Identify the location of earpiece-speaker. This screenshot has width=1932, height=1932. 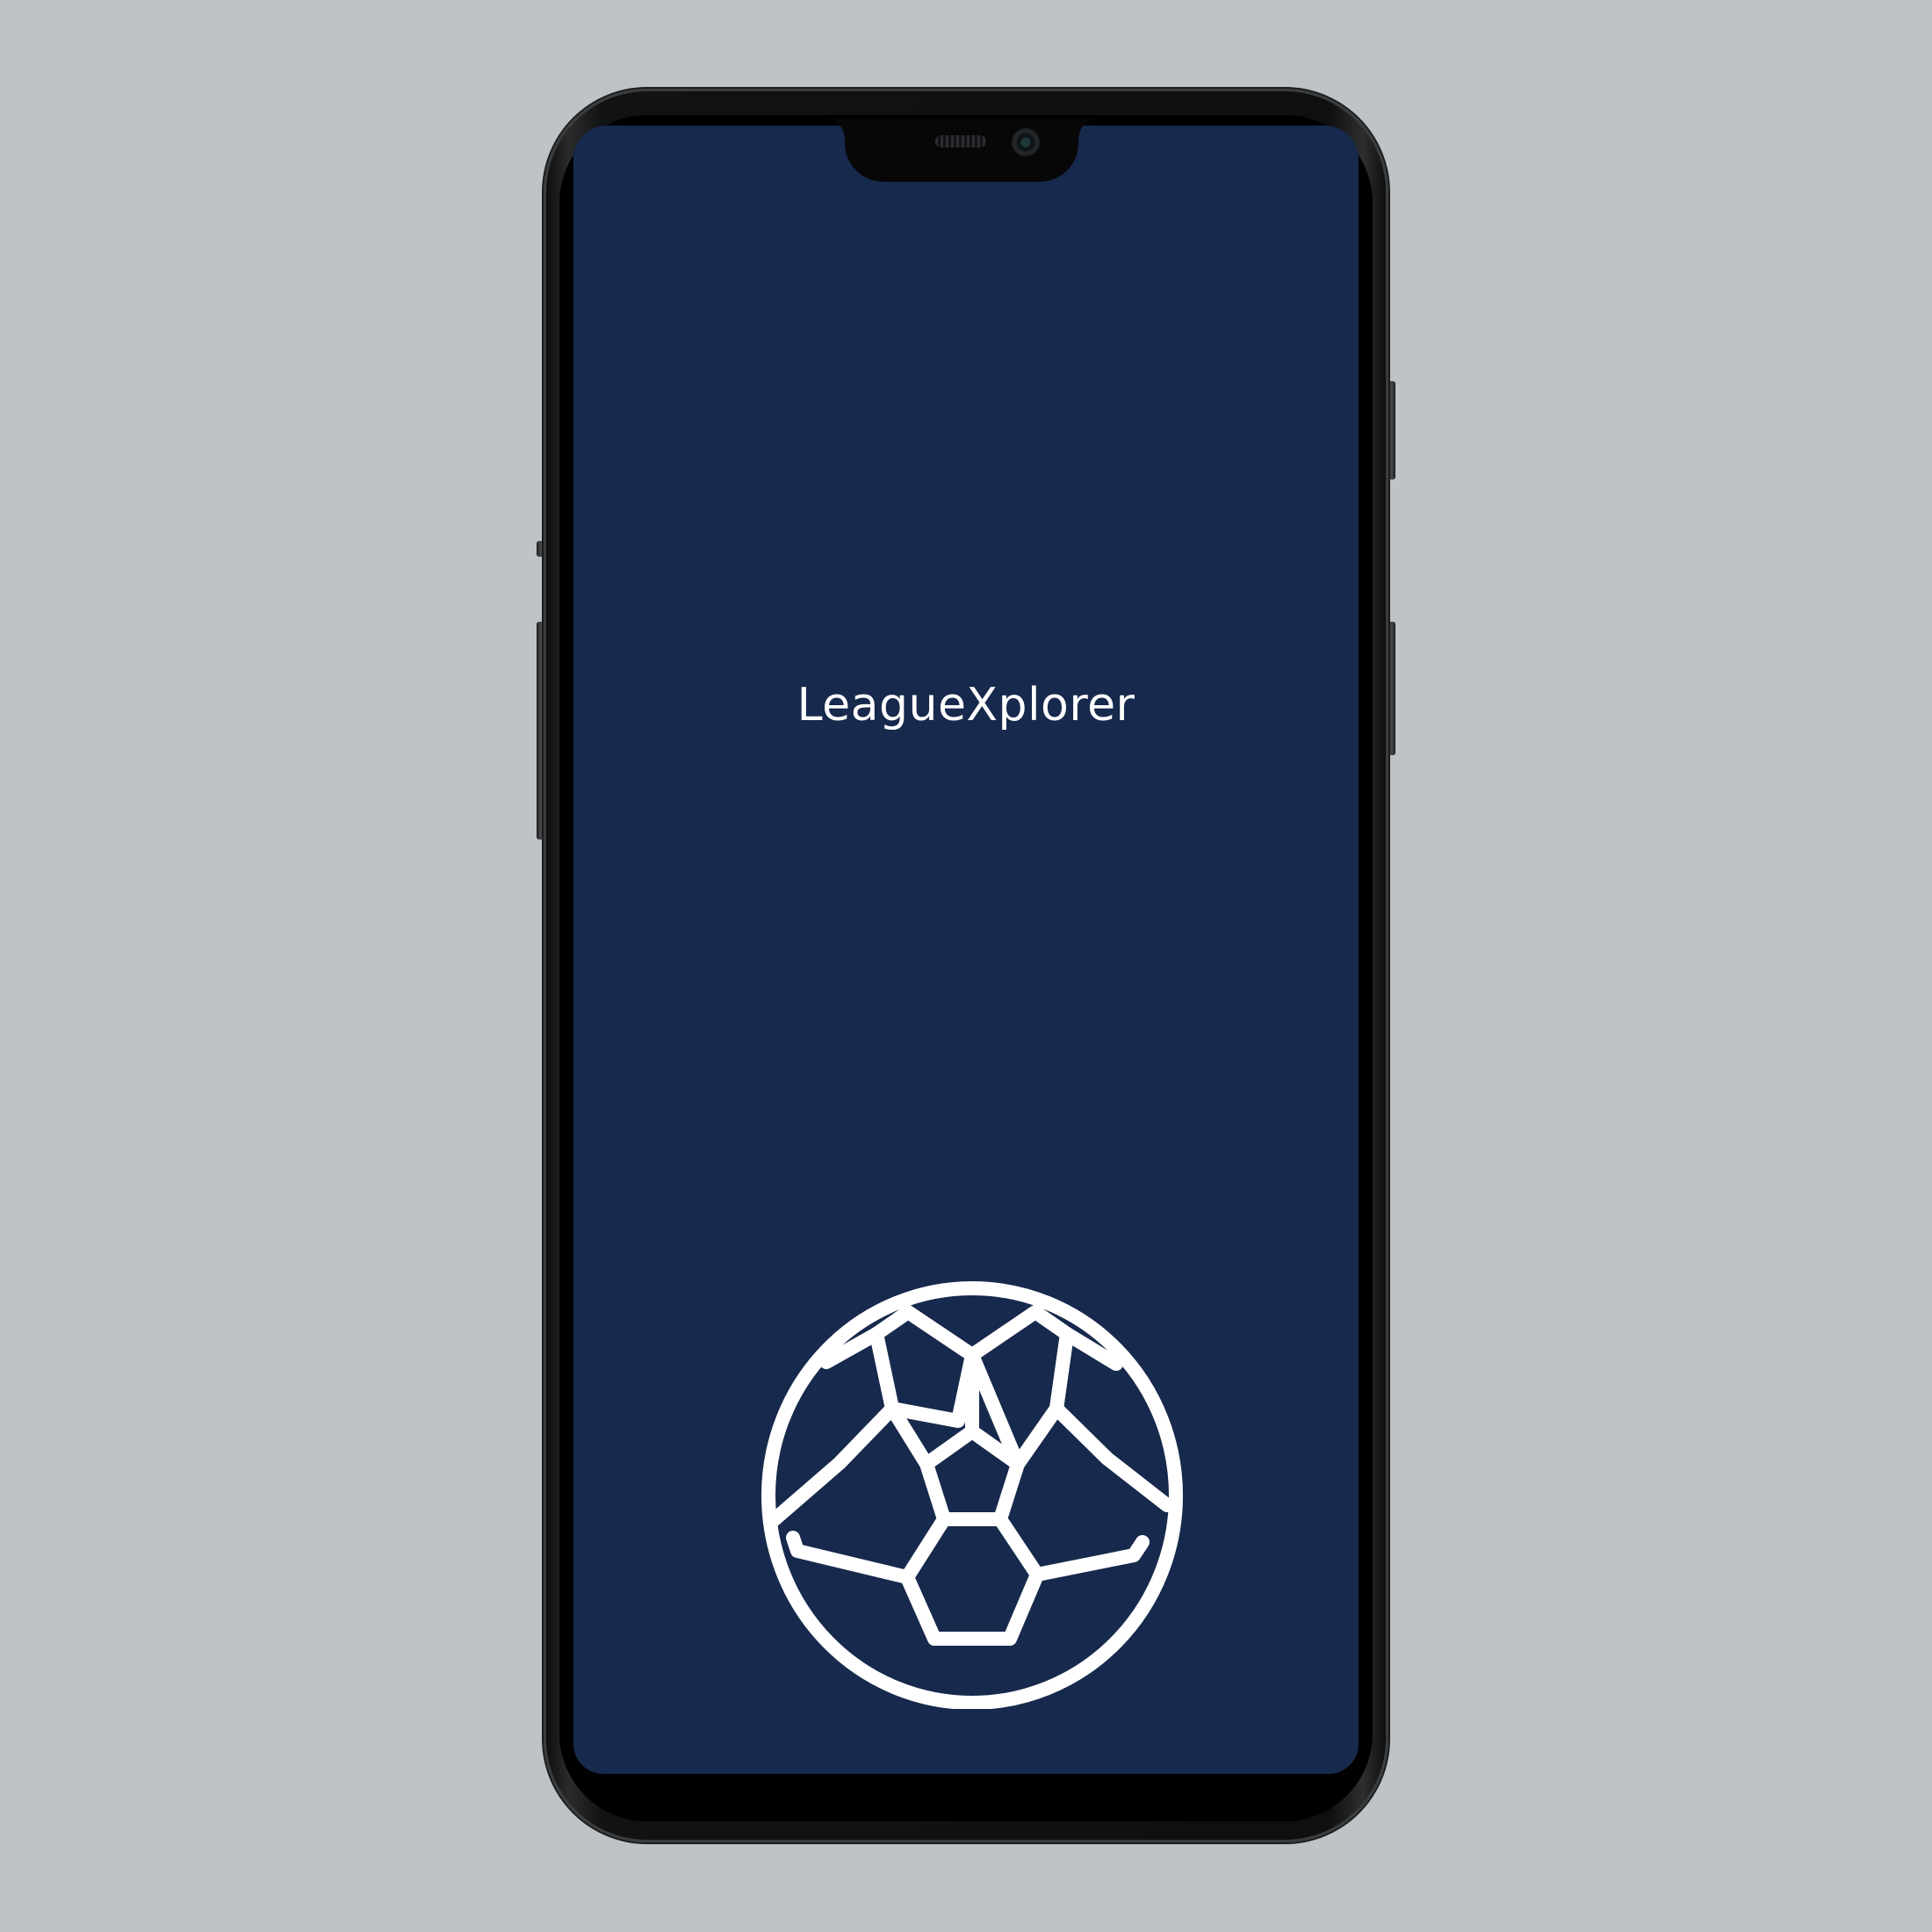
(960, 141).